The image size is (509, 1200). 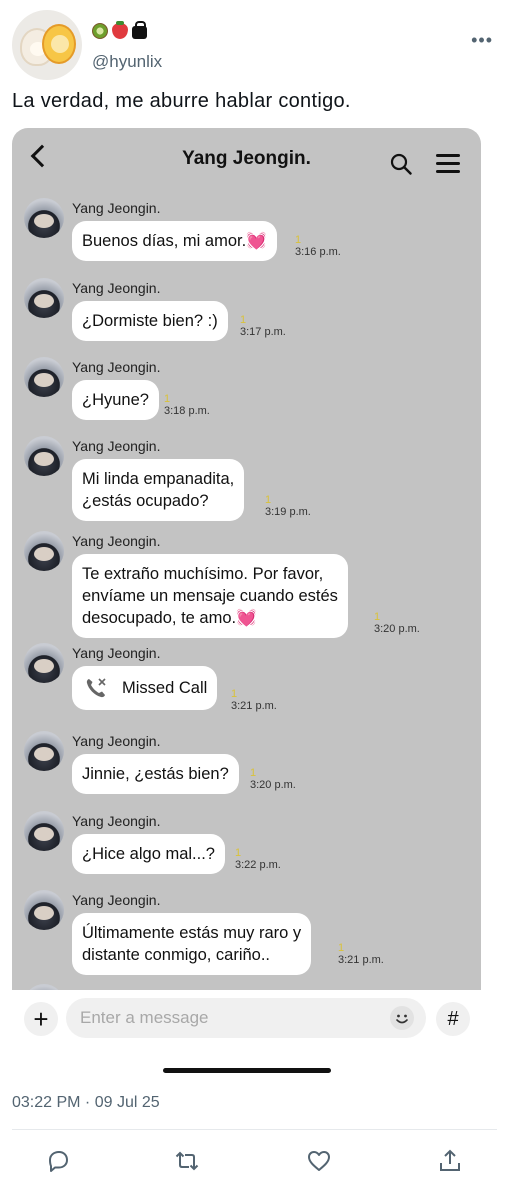 I want to click on message-meta: 1 3:19 p.m., so click(x=288, y=506).